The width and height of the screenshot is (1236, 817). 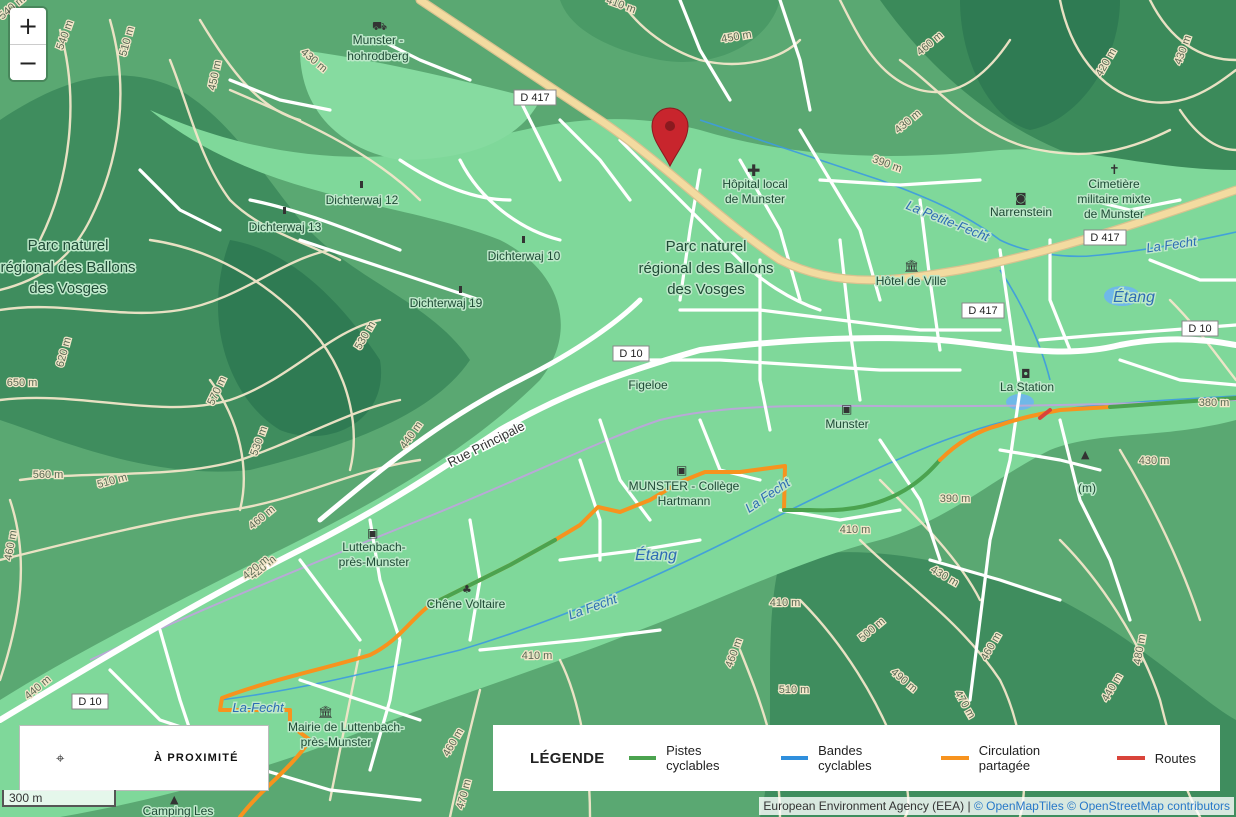 I want to click on label-hotel-de-ville: Hôtel de Ville, so click(x=911, y=281).